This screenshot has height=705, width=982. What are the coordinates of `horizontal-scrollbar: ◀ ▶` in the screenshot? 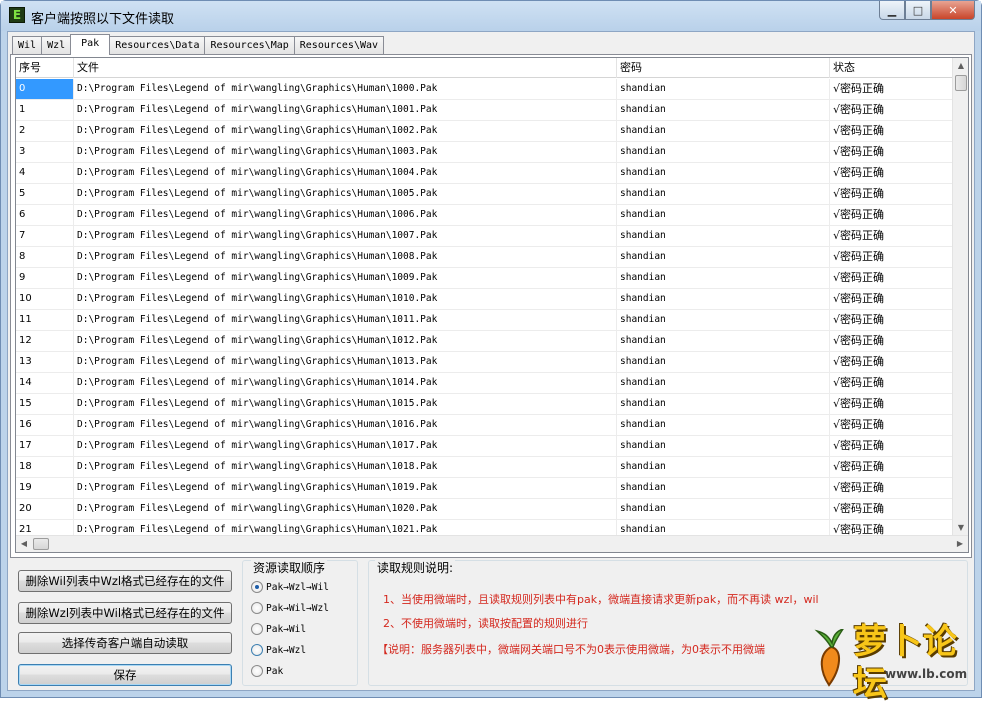 It's located at (492, 543).